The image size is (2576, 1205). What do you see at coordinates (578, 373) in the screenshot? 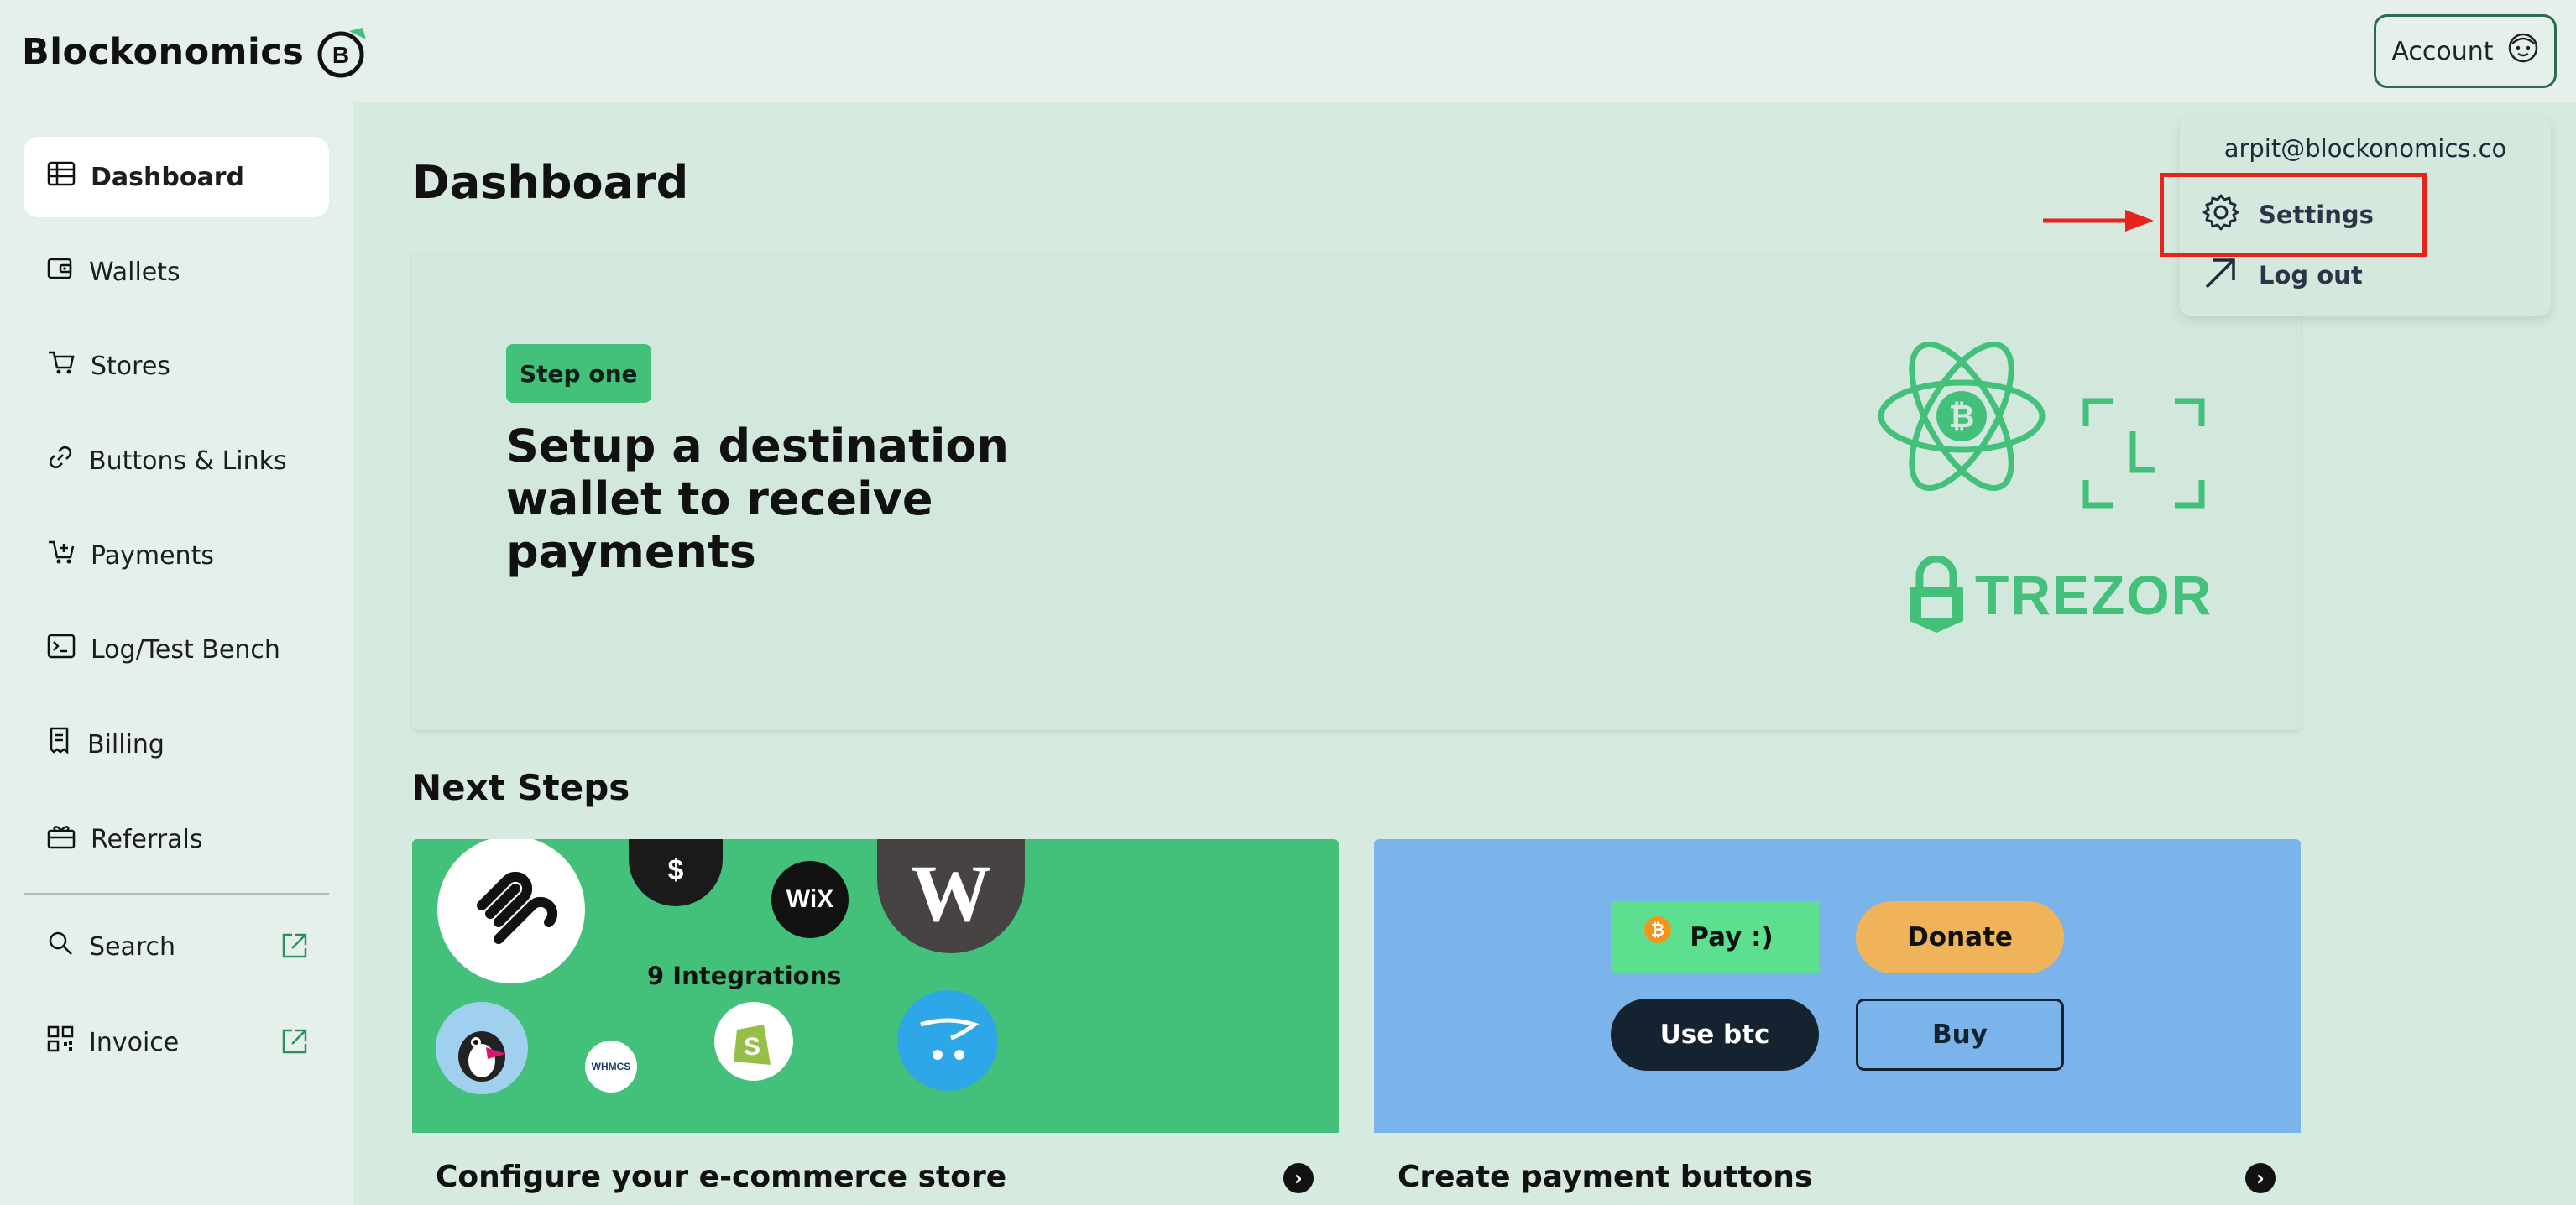
I see `step-badge: Step one` at bounding box center [578, 373].